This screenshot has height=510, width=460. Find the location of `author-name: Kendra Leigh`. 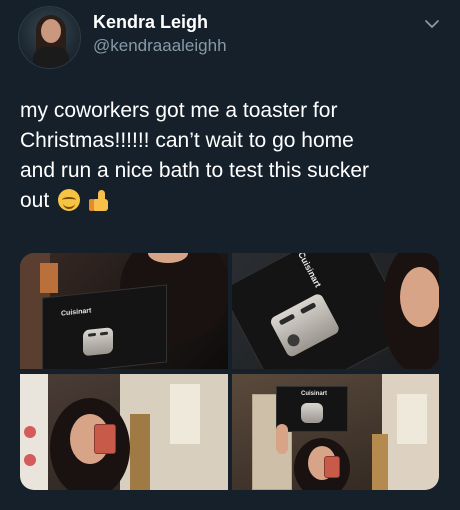

author-name: Kendra Leigh is located at coordinates (150, 22).